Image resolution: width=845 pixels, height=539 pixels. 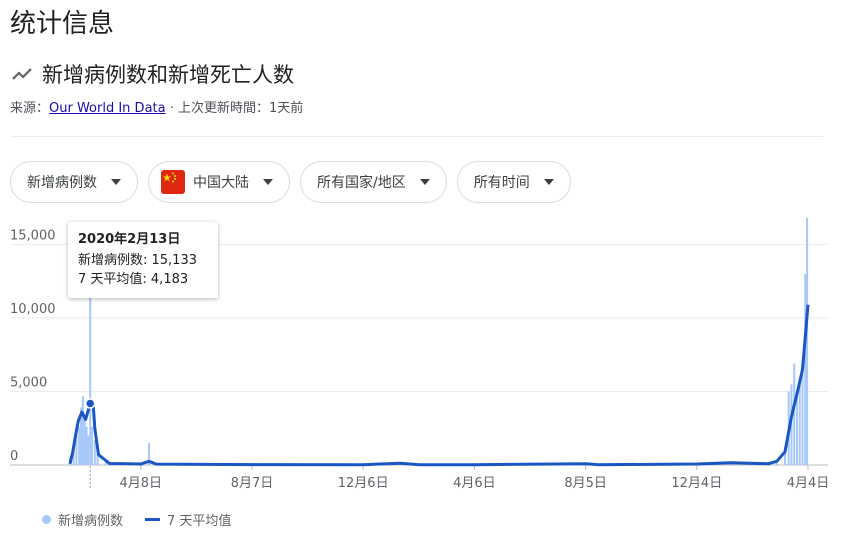 What do you see at coordinates (28, 382) in the screenshot?
I see `y-tick-label: 5,000` at bounding box center [28, 382].